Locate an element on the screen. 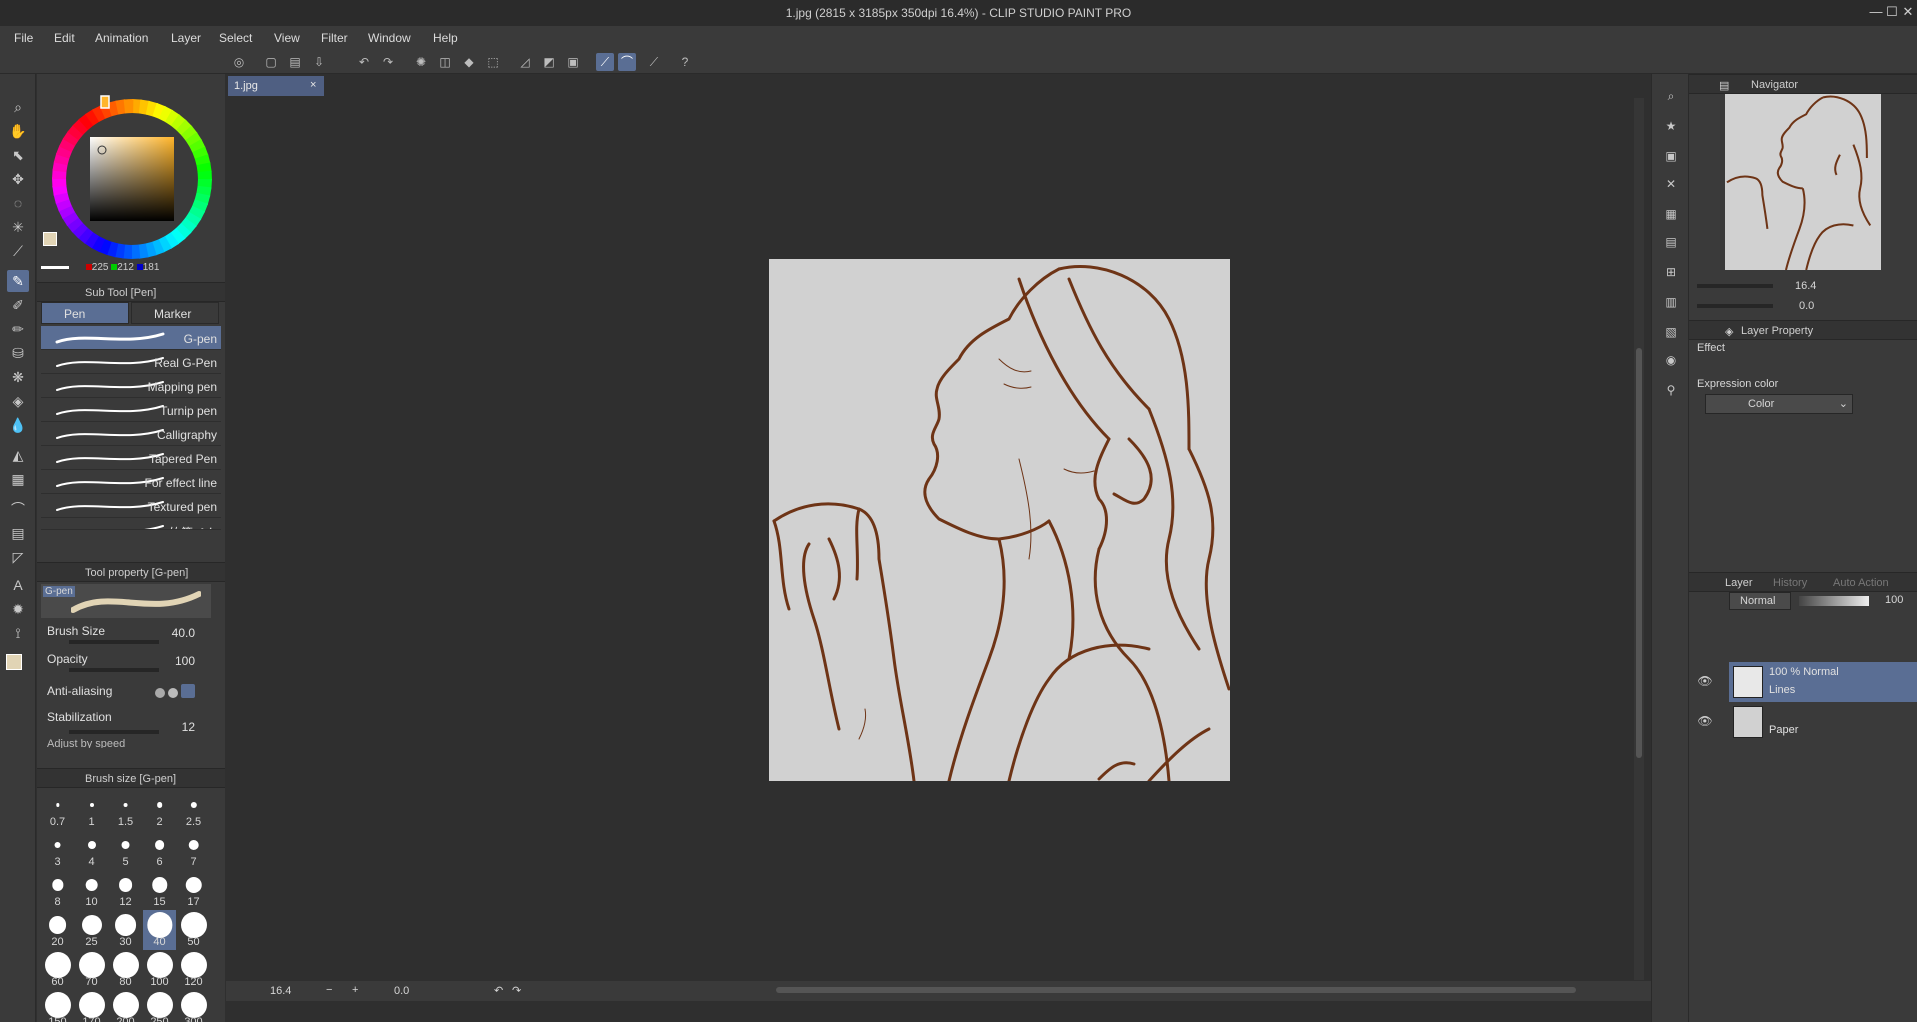 This screenshot has width=1917, height=1022. stabilization-row: Stabilization 12 is located at coordinates (130, 723).